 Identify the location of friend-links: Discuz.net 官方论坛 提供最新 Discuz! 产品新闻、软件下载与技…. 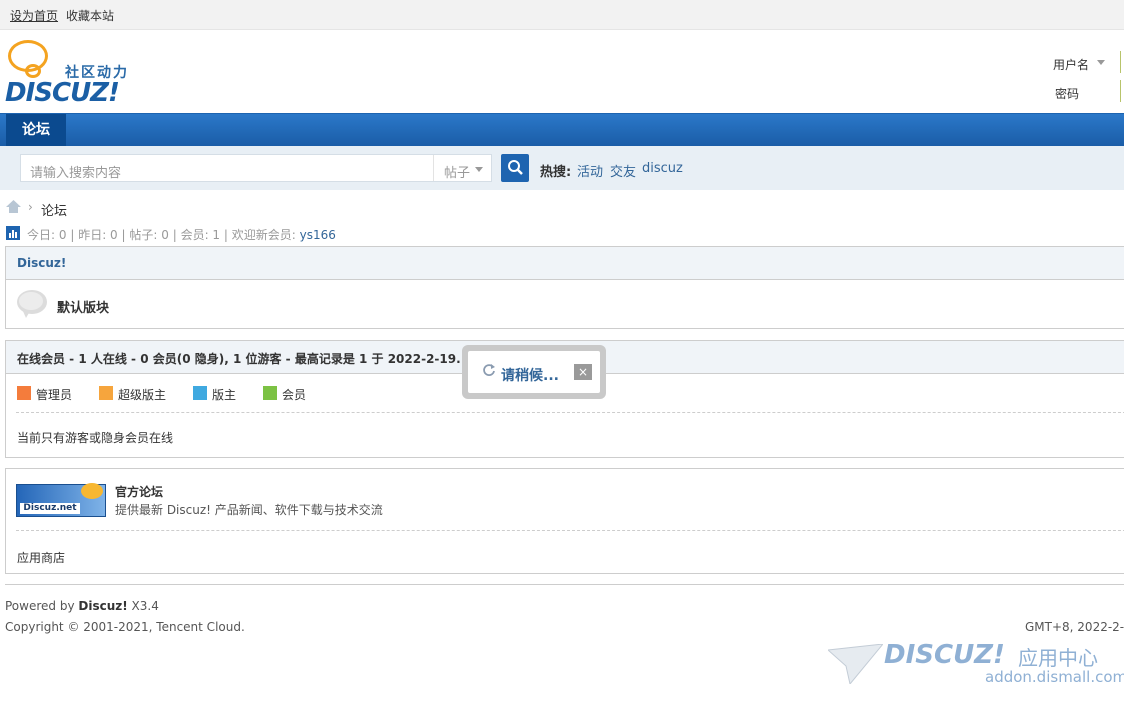
(564, 521).